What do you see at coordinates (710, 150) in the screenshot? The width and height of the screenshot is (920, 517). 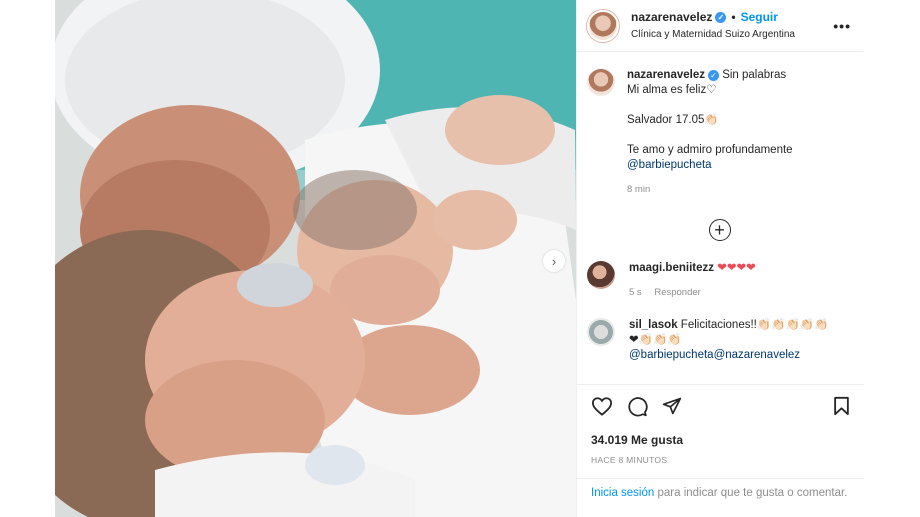 I see `caption-line: Te amo y admiro profundamente` at bounding box center [710, 150].